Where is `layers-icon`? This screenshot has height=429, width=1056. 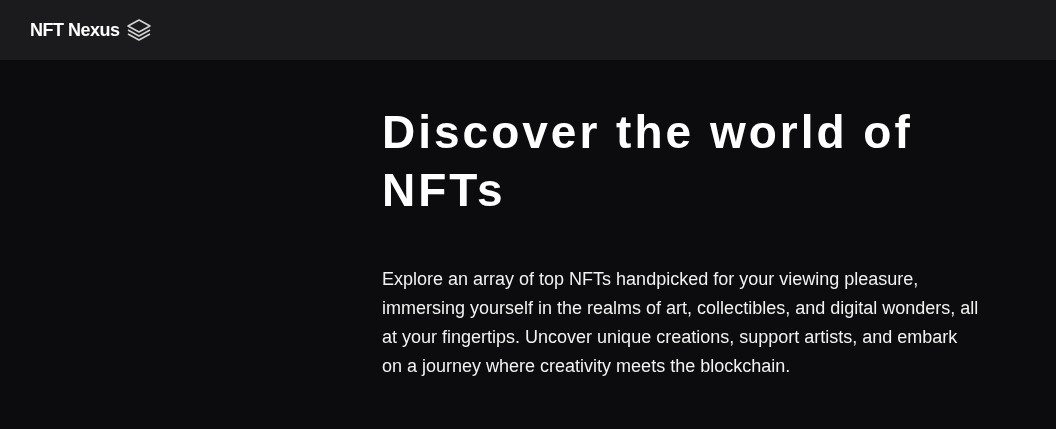
layers-icon is located at coordinates (138, 30).